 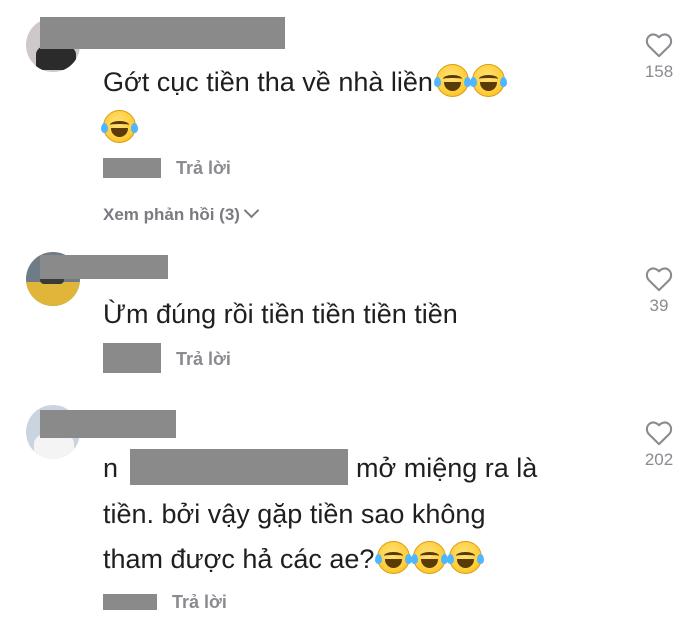 I want to click on like-count: 39, so click(x=659, y=305).